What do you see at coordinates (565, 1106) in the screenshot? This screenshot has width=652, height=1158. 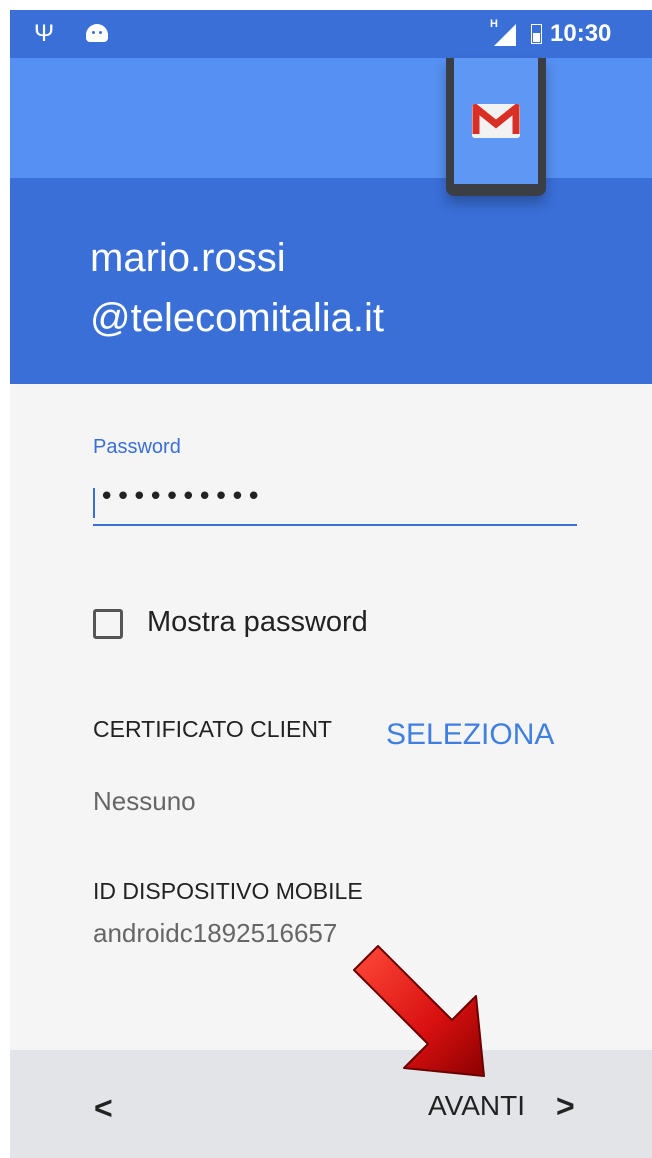 I see `chevron-right-icon: >` at bounding box center [565, 1106].